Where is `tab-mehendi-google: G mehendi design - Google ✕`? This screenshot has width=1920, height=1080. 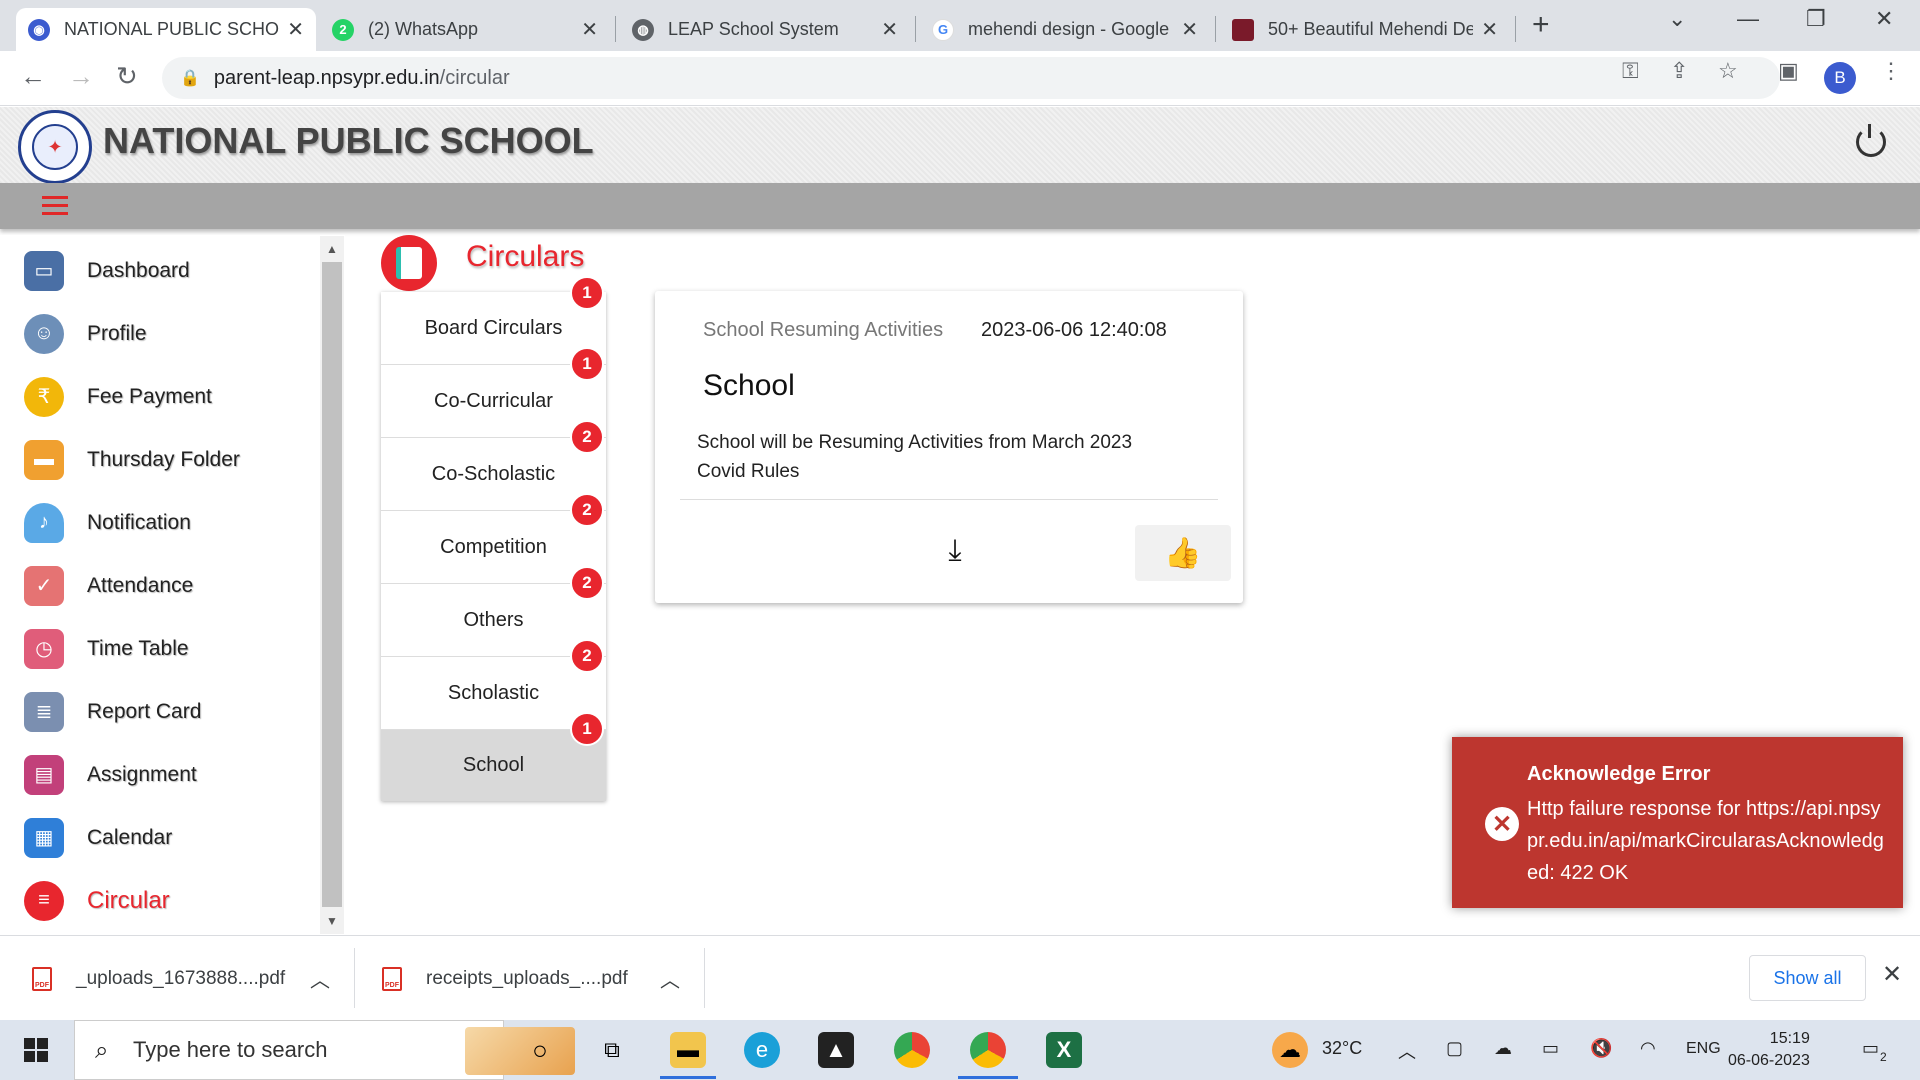
tab-mehendi-google: G mehendi design - Google ✕ is located at coordinates (1065, 29).